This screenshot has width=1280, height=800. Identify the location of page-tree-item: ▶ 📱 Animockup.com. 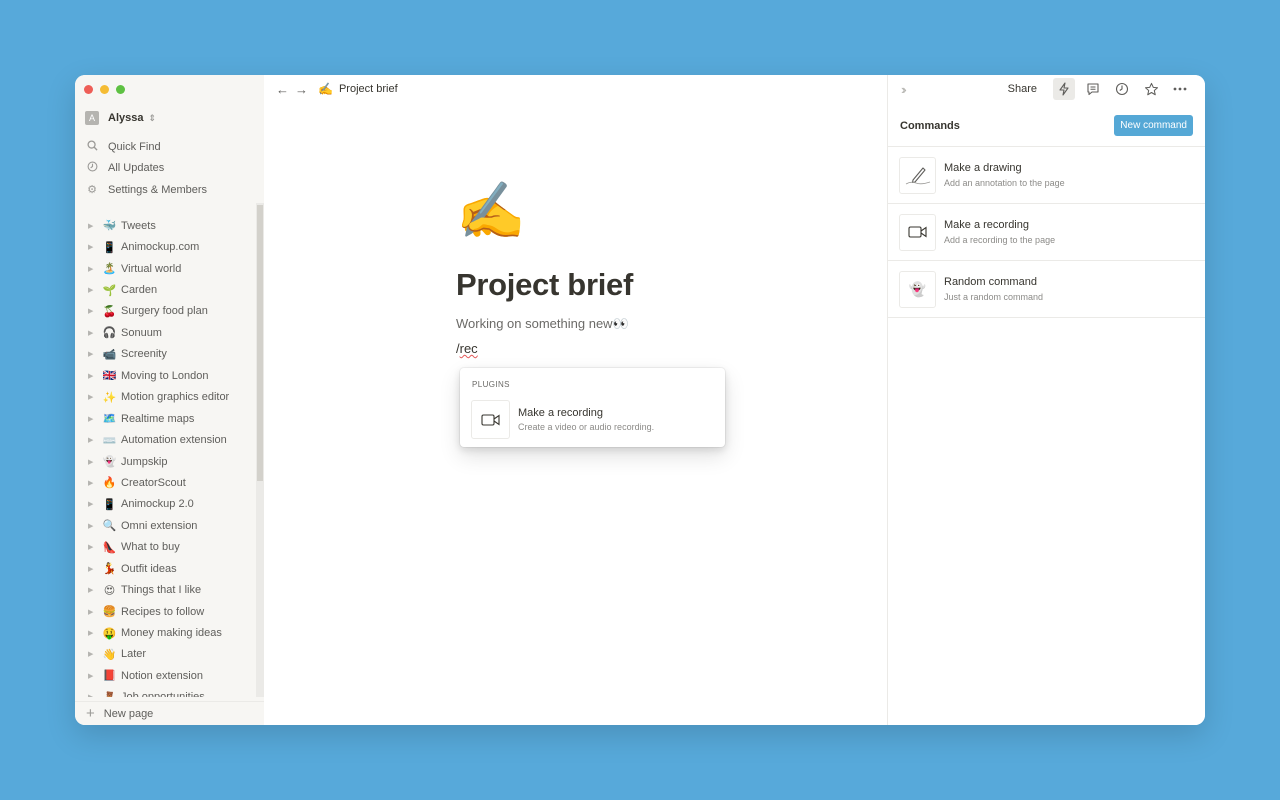
(165, 246).